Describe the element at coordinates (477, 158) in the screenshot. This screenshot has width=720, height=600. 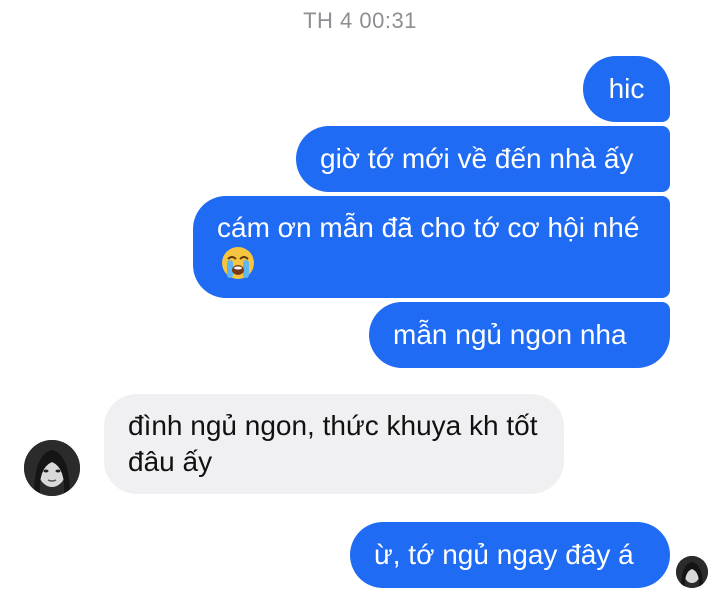
I see `message-text: giờ tớ mới về đến nhà ấy` at that location.